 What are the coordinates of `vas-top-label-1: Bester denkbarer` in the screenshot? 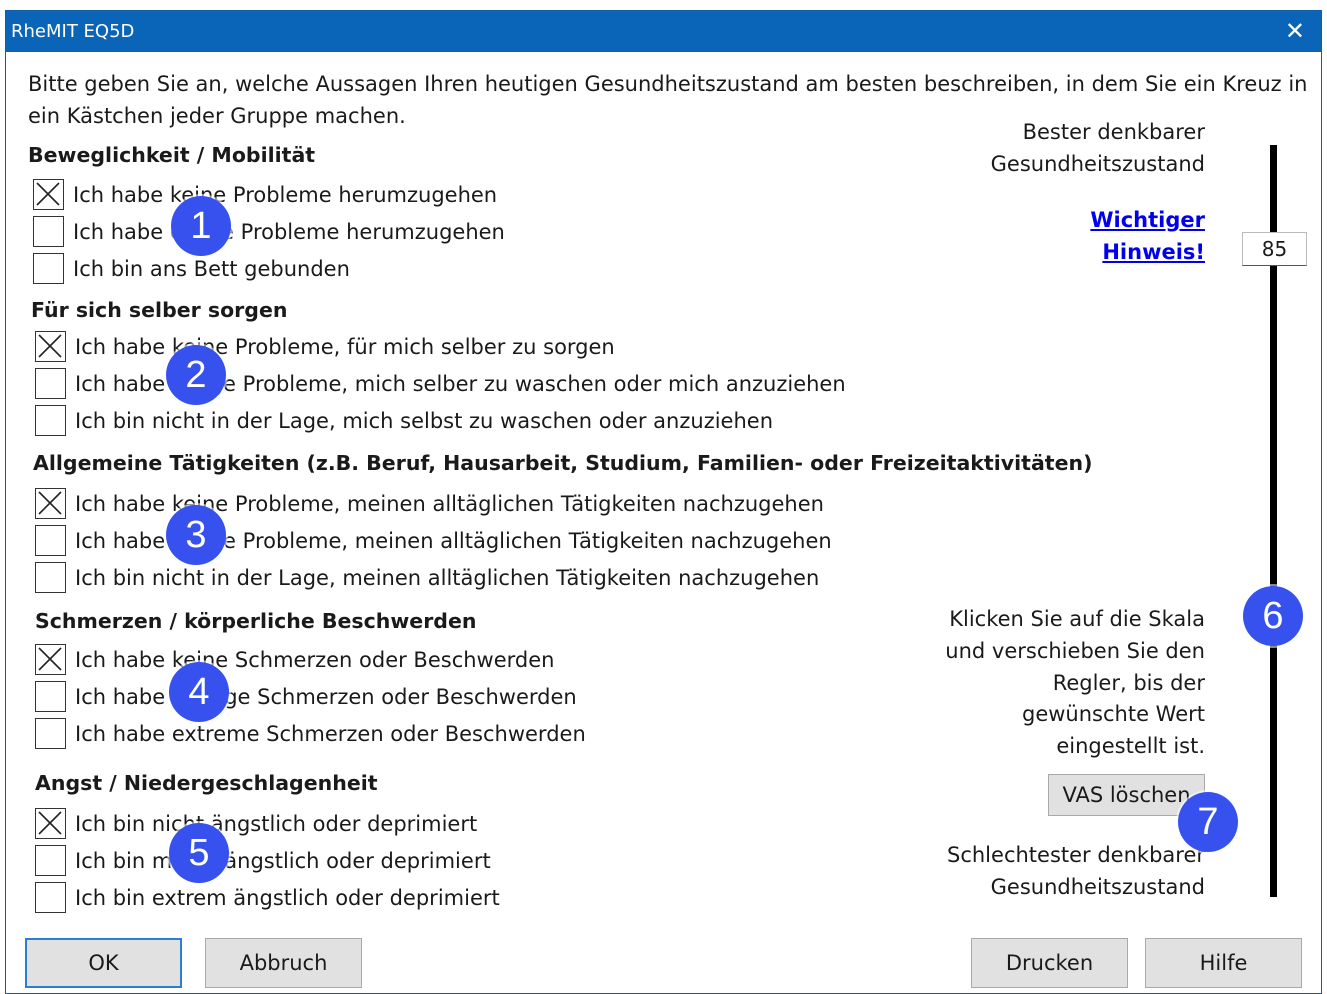 It's located at (1113, 132).